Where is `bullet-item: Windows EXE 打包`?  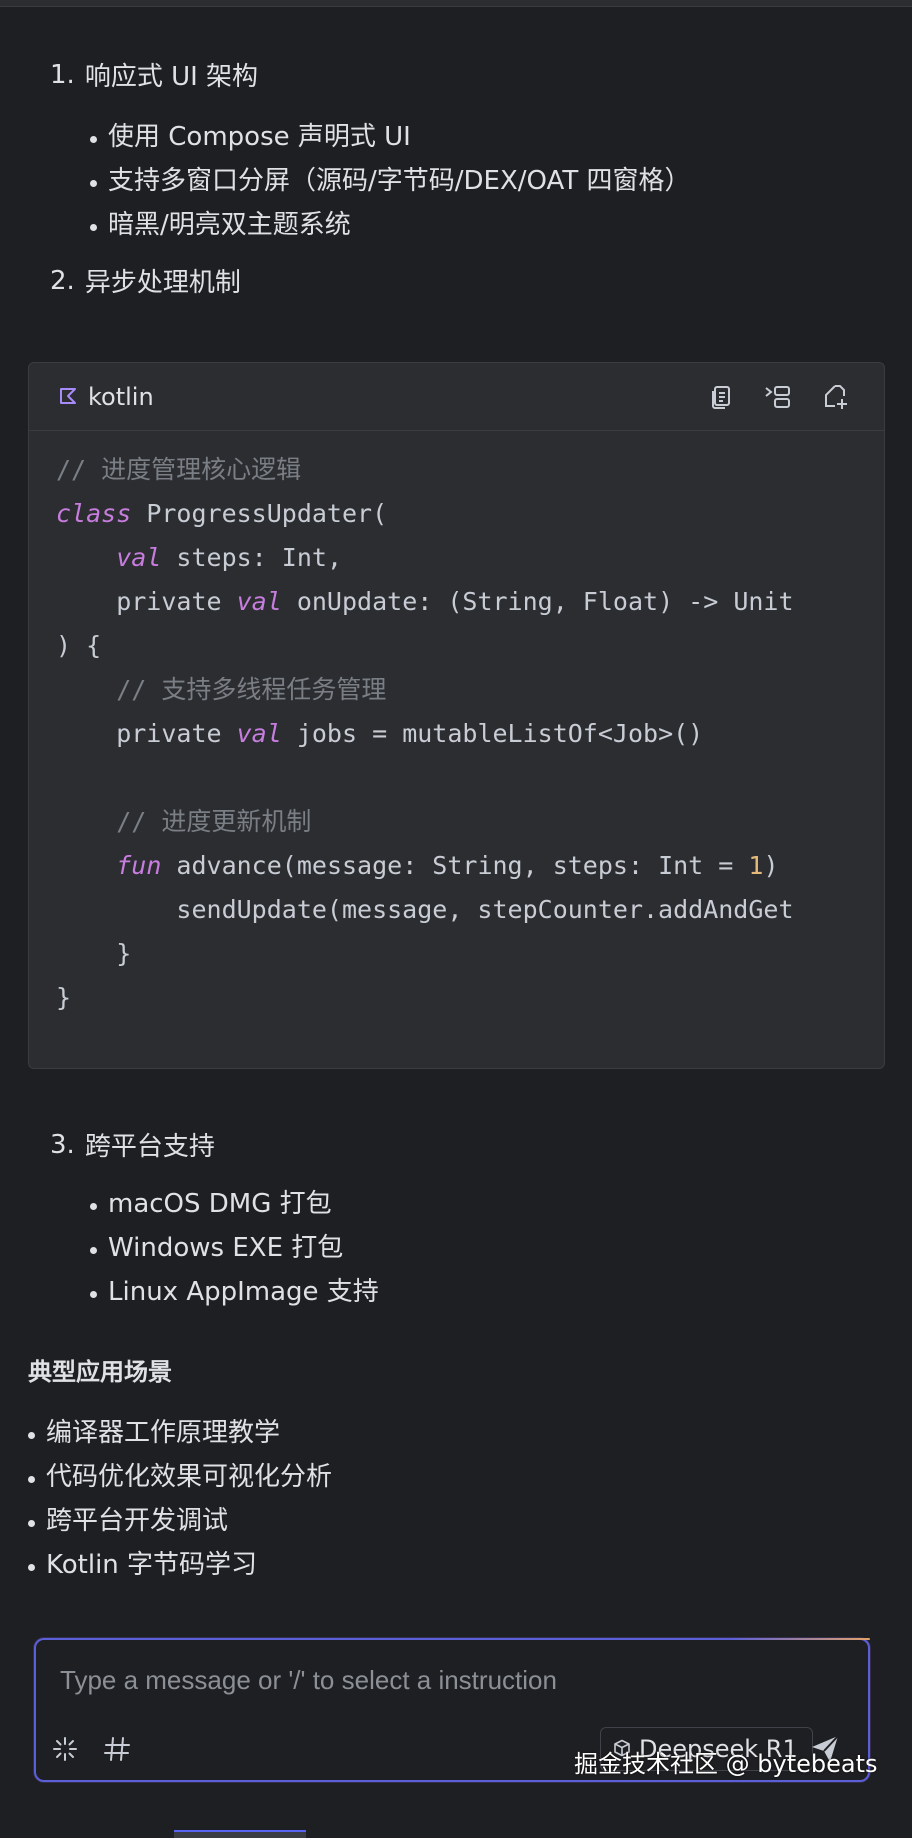
bullet-item: Windows EXE 打包 is located at coordinates (216, 1245).